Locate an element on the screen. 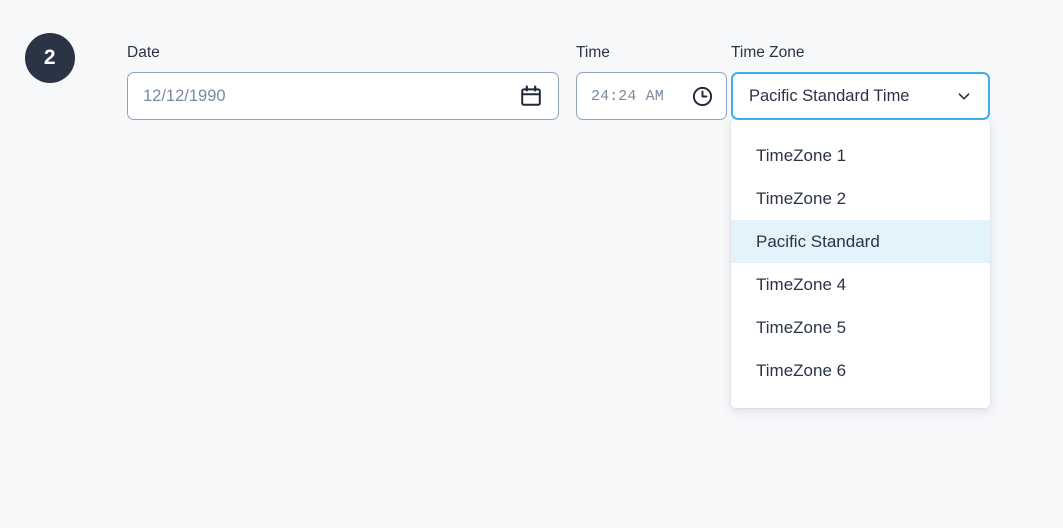 The width and height of the screenshot is (1063, 528). time-label: Time is located at coordinates (593, 52).